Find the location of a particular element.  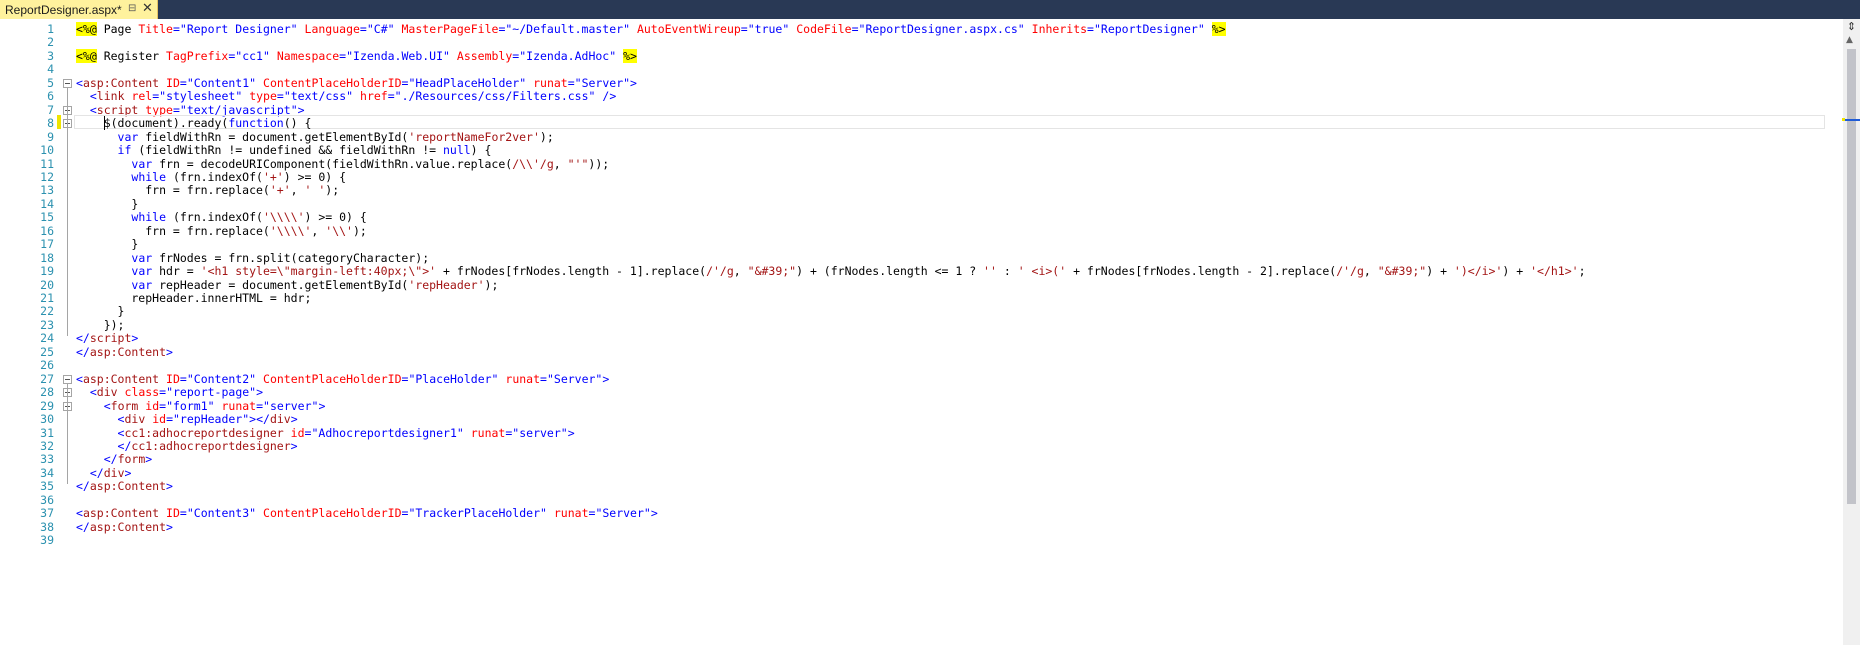

scroll-up-icon: ▲ is located at coordinates (1849, 40).